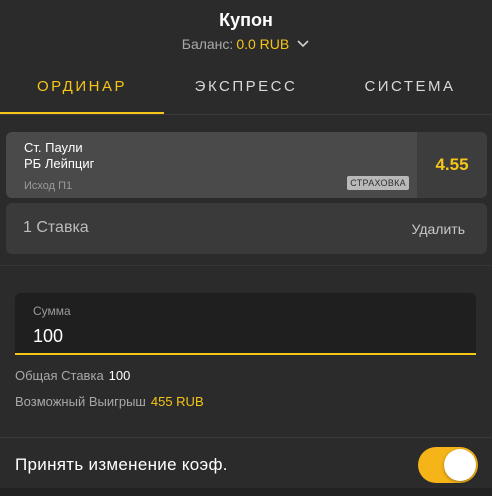  I want to click on accept-odds-label: Принять изменение коэф., so click(121, 464).